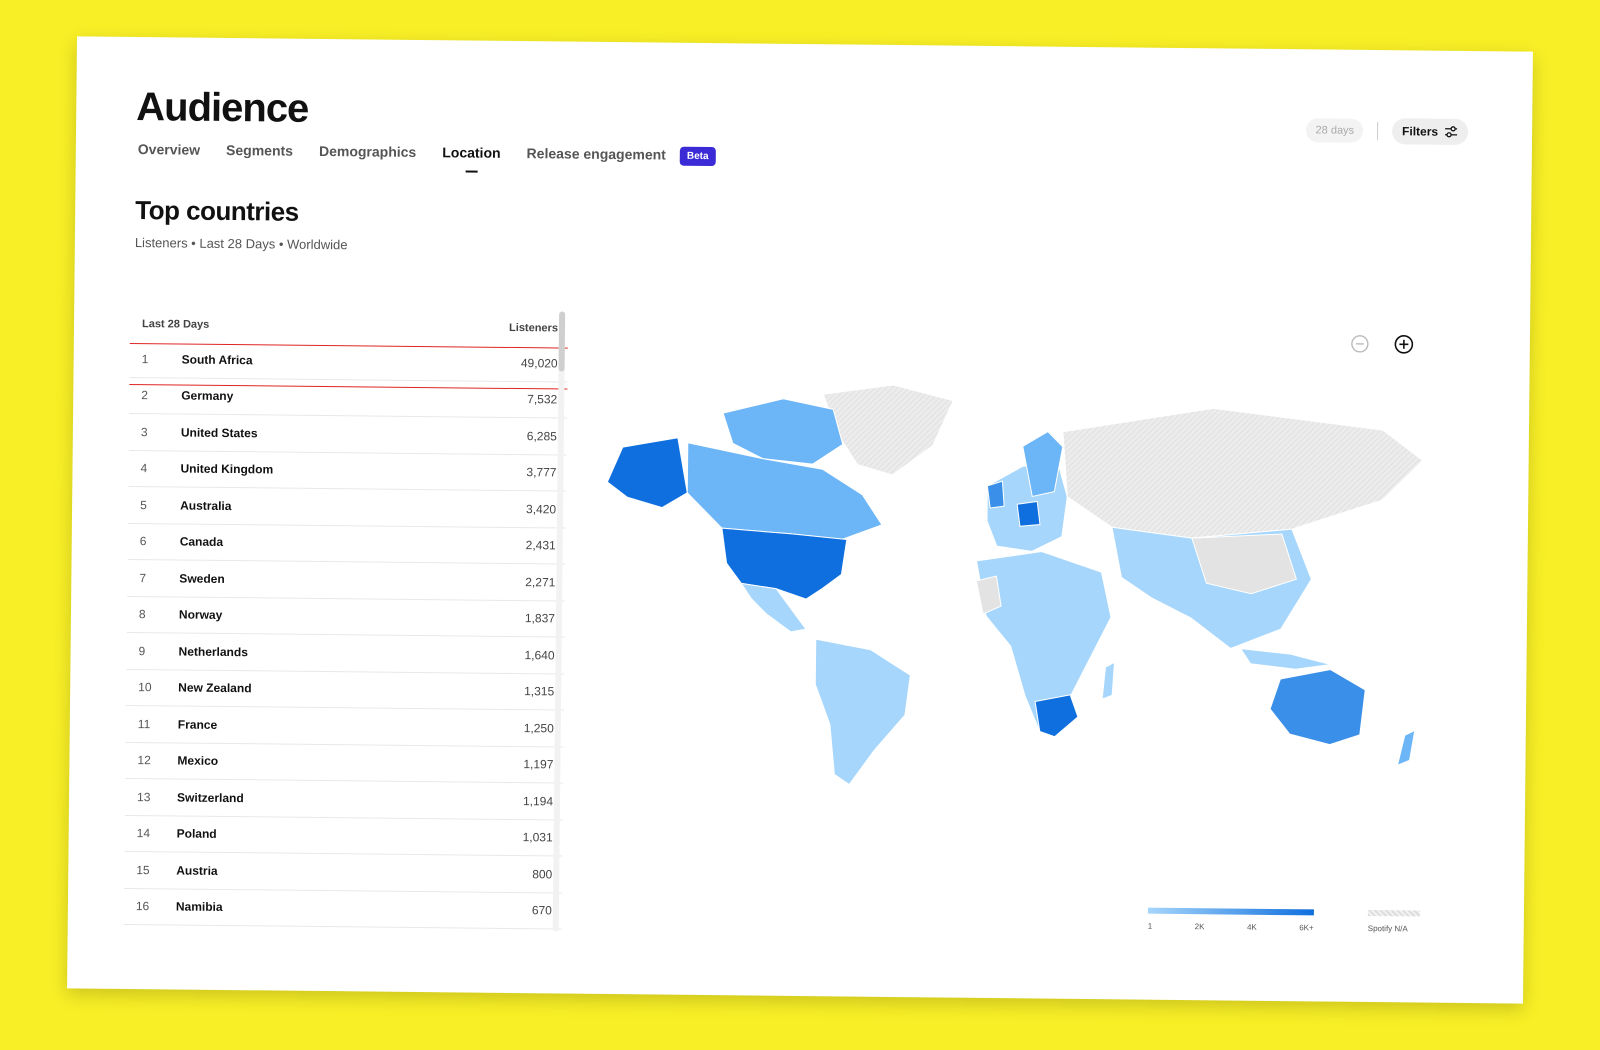 The height and width of the screenshot is (1050, 1600). I want to click on table-row: 7 Sweden 2,271, so click(346, 580).